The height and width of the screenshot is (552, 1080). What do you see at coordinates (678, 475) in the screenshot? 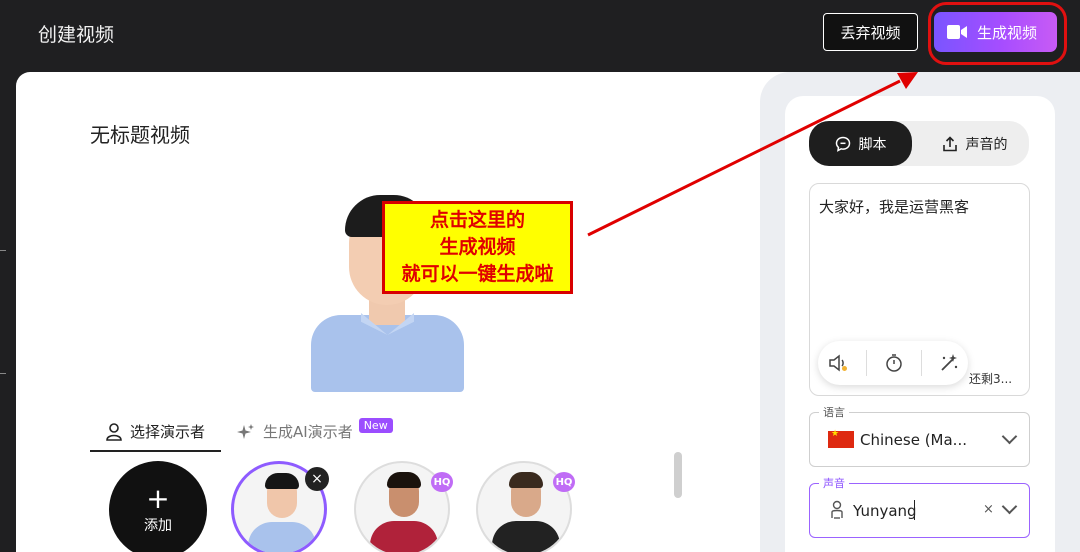
I see `presenter-list-scrollbar` at bounding box center [678, 475].